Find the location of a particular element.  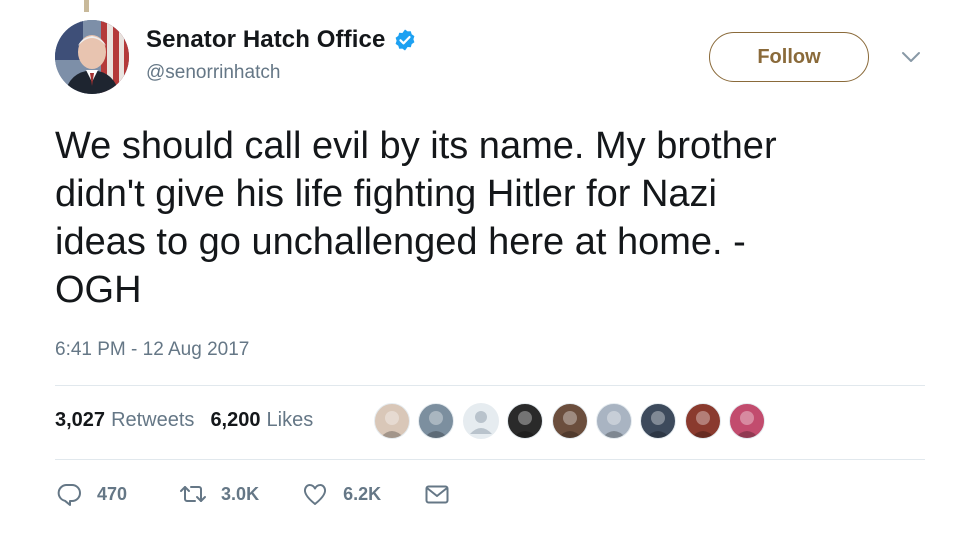

envelope-icon is located at coordinates (437, 494).